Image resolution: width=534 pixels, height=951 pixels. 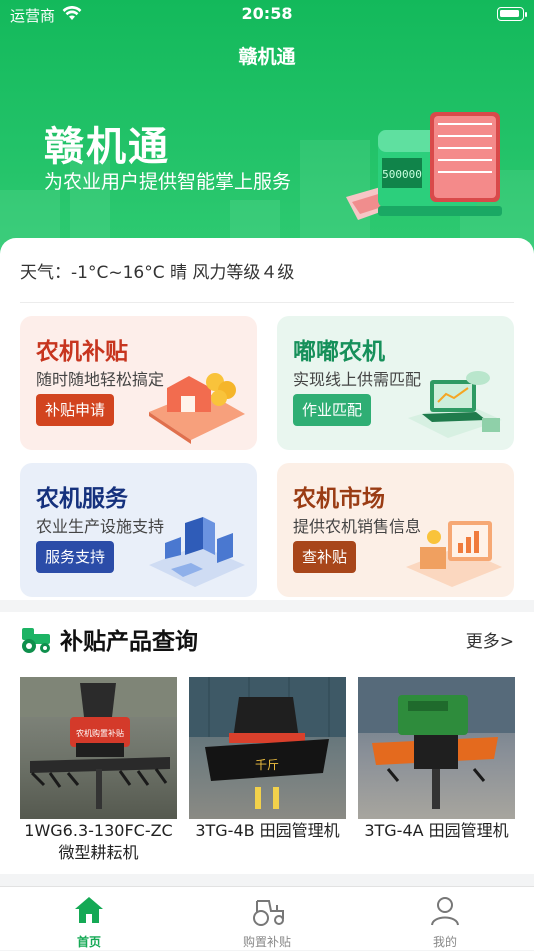 What do you see at coordinates (267, 831) in the screenshot?
I see `product-name: 3TG-4B 田园管理机` at bounding box center [267, 831].